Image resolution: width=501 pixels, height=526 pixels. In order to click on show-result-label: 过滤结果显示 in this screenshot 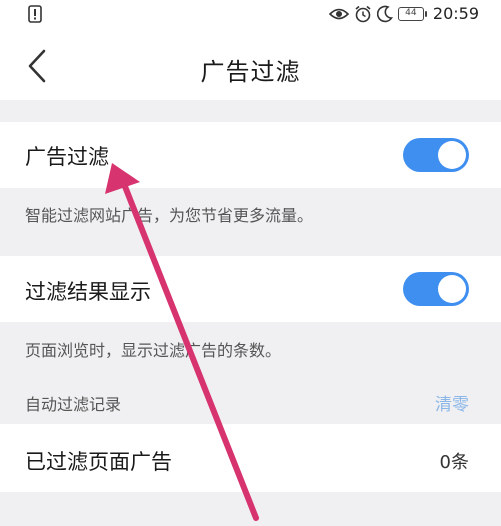, I will do `click(88, 292)`.